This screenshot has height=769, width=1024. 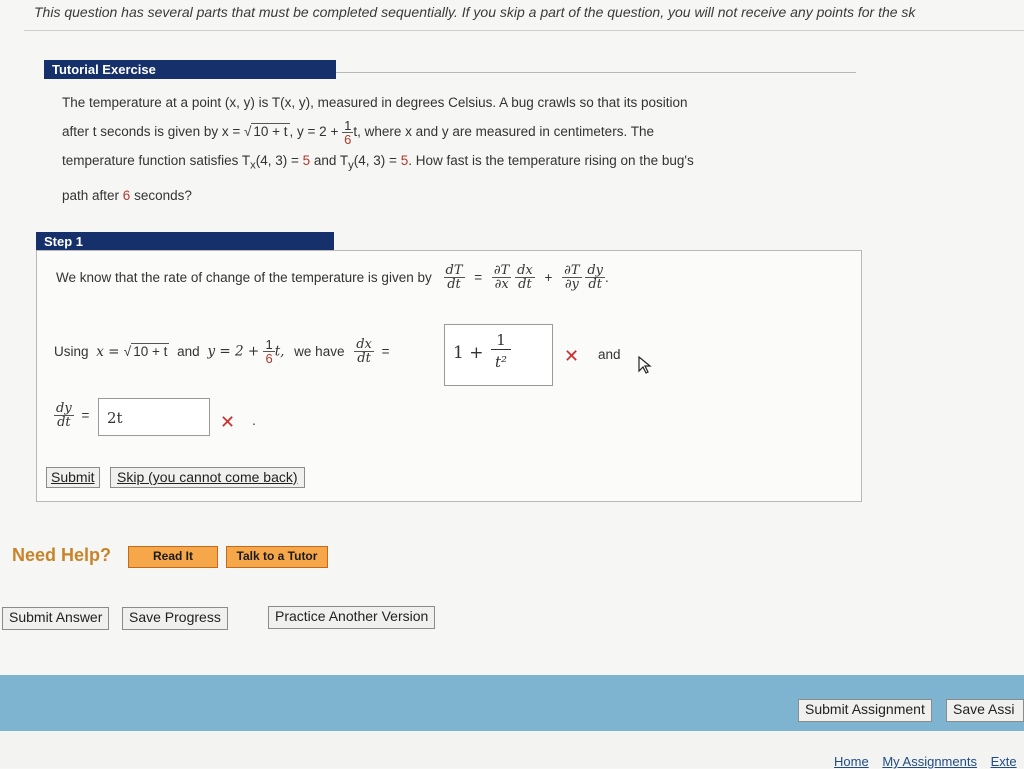 What do you see at coordinates (352, 617) in the screenshot?
I see `practice-another-version-button: Practice Another Version` at bounding box center [352, 617].